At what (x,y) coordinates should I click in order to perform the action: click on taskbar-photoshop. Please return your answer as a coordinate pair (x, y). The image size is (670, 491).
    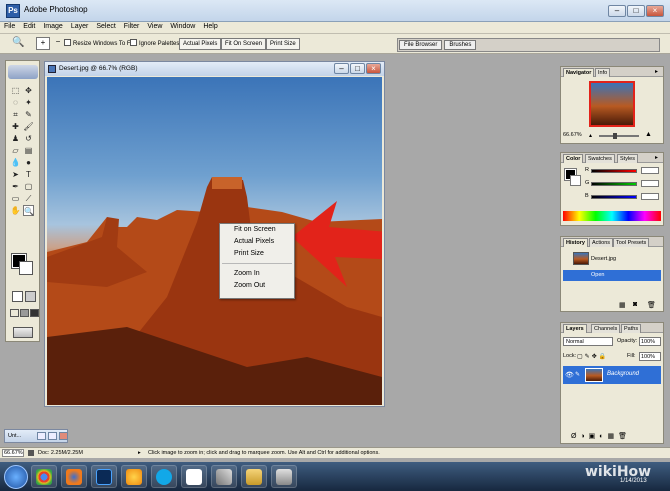
    Looking at the image, I should click on (104, 476).